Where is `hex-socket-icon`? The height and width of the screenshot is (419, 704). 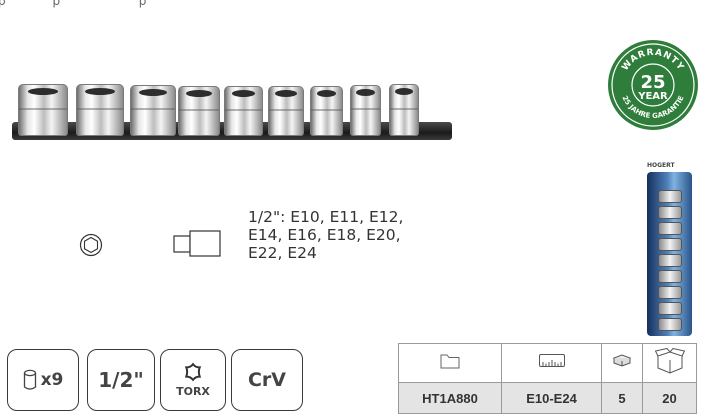
hex-socket-icon is located at coordinates (91, 245).